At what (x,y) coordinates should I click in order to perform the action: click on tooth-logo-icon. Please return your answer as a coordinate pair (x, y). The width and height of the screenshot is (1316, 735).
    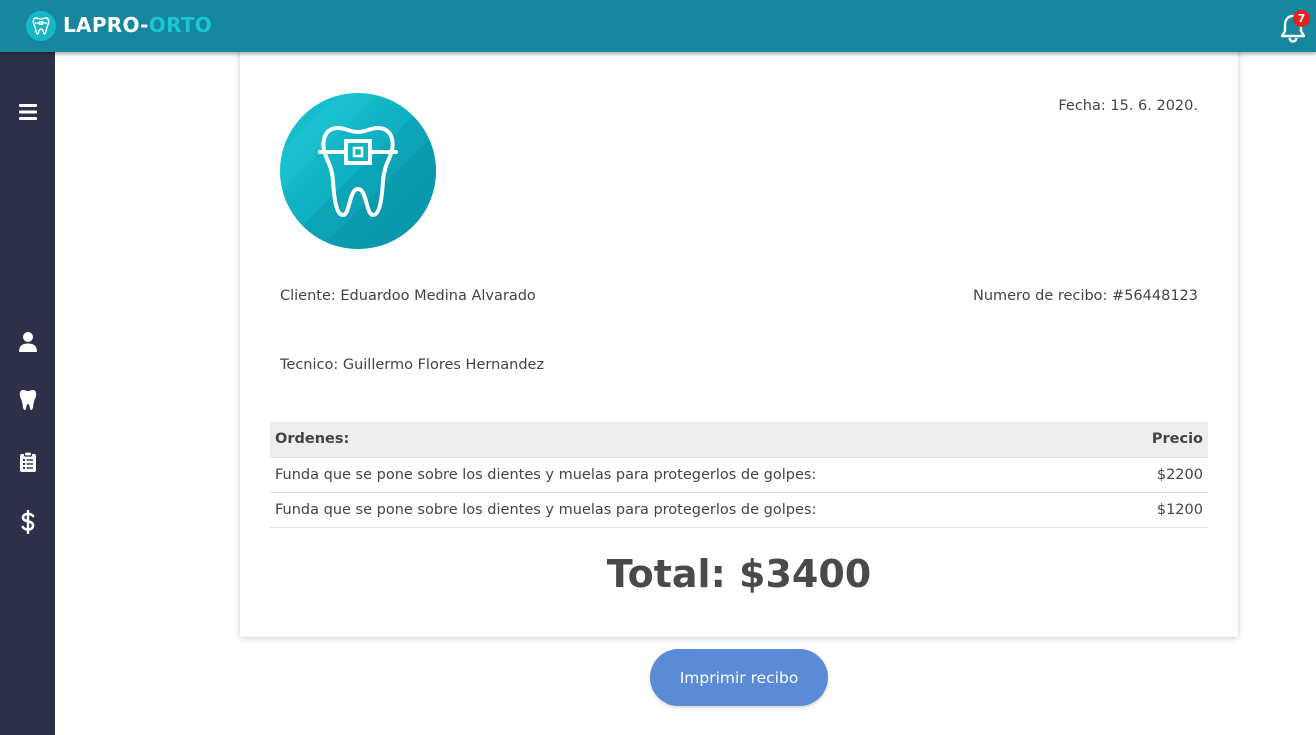
    Looking at the image, I should click on (41, 26).